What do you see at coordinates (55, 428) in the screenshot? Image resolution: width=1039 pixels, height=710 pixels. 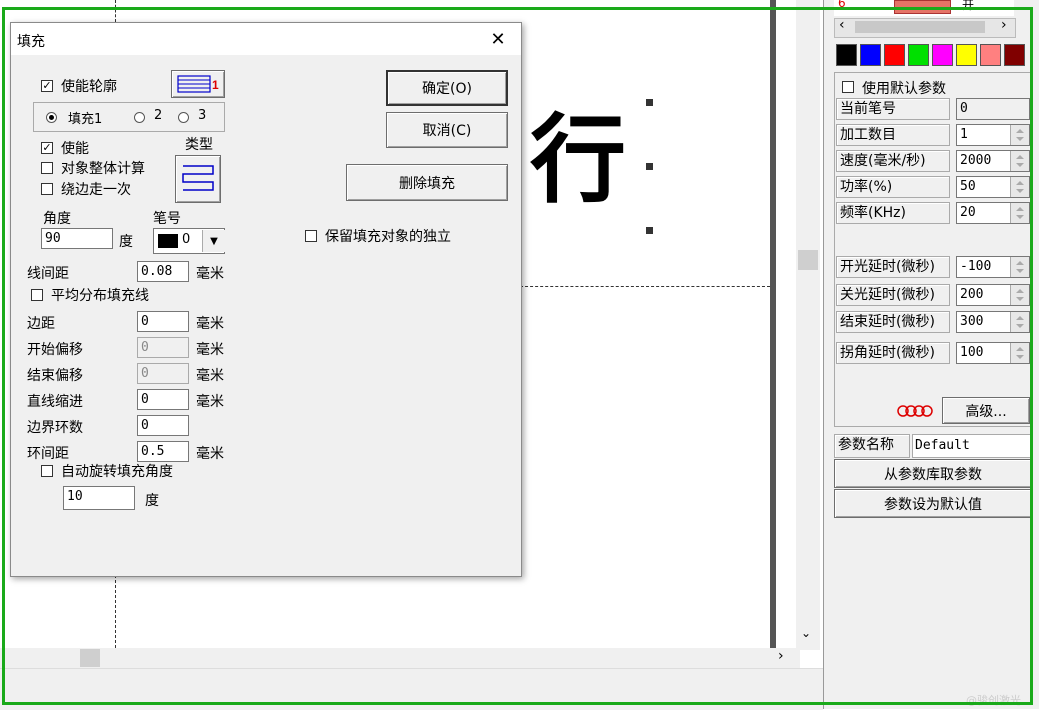 I see `border-loops-label: 边界环数` at bounding box center [55, 428].